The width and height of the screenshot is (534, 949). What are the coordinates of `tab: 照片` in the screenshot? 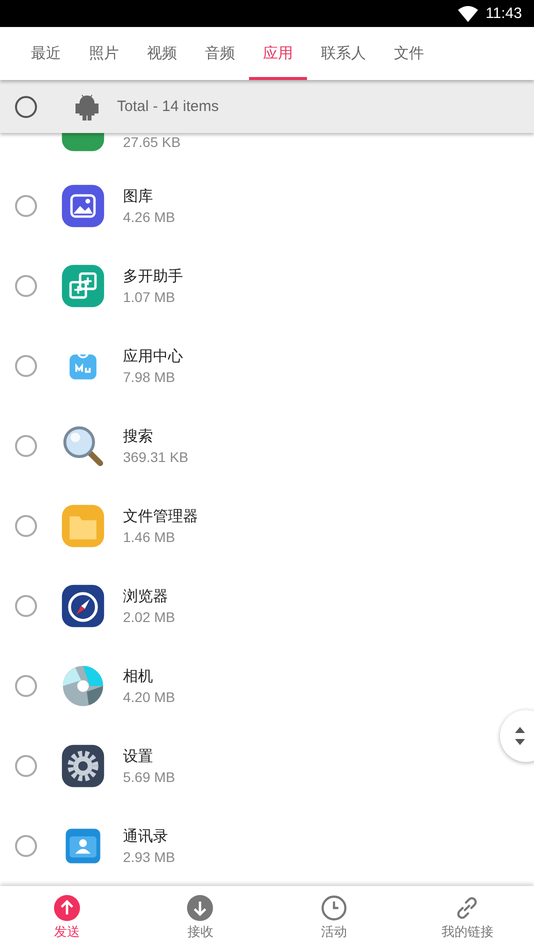 It's located at (104, 53).